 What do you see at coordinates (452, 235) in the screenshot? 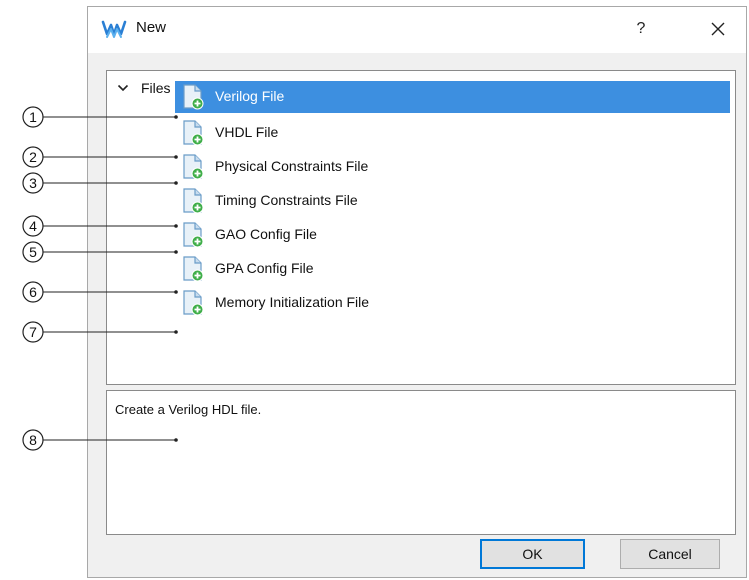
I see `tree-item-5: GAO Config File` at bounding box center [452, 235].